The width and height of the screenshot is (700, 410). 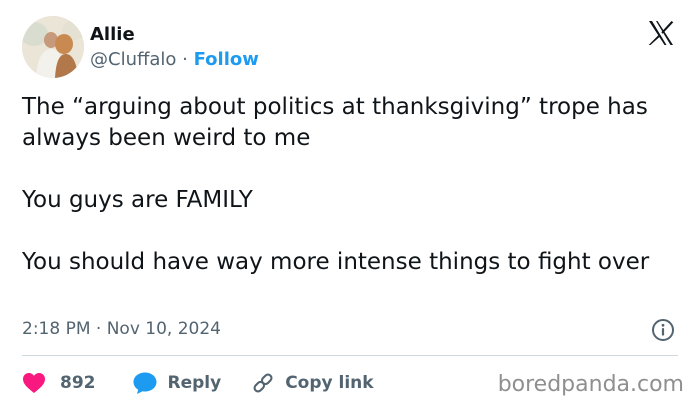 What do you see at coordinates (663, 330) in the screenshot?
I see `info-icon` at bounding box center [663, 330].